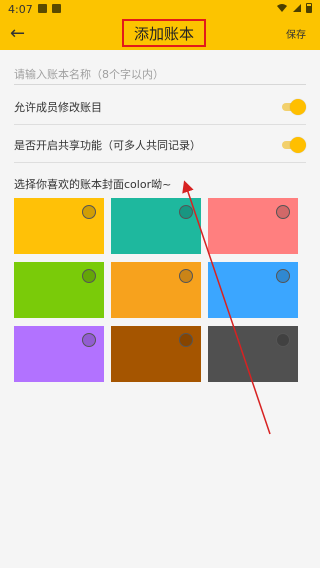 The image size is (320, 568). I want to click on page-title: 添加账本, so click(164, 33).